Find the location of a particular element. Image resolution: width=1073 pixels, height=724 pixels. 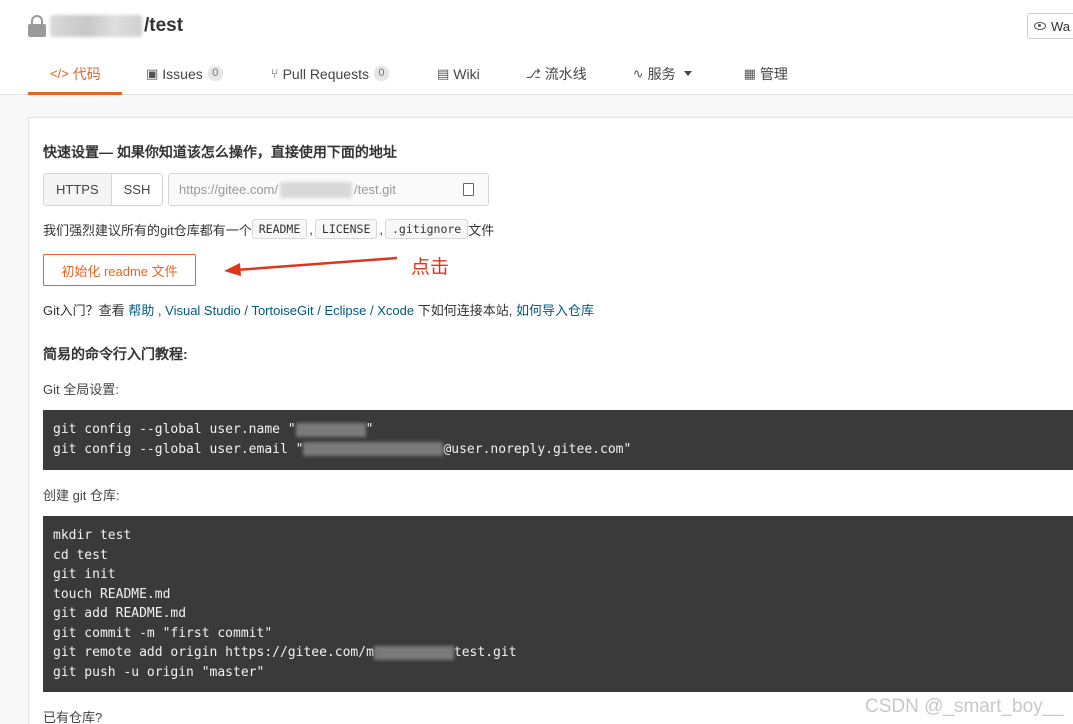

redacted-username is located at coordinates (330, 429).